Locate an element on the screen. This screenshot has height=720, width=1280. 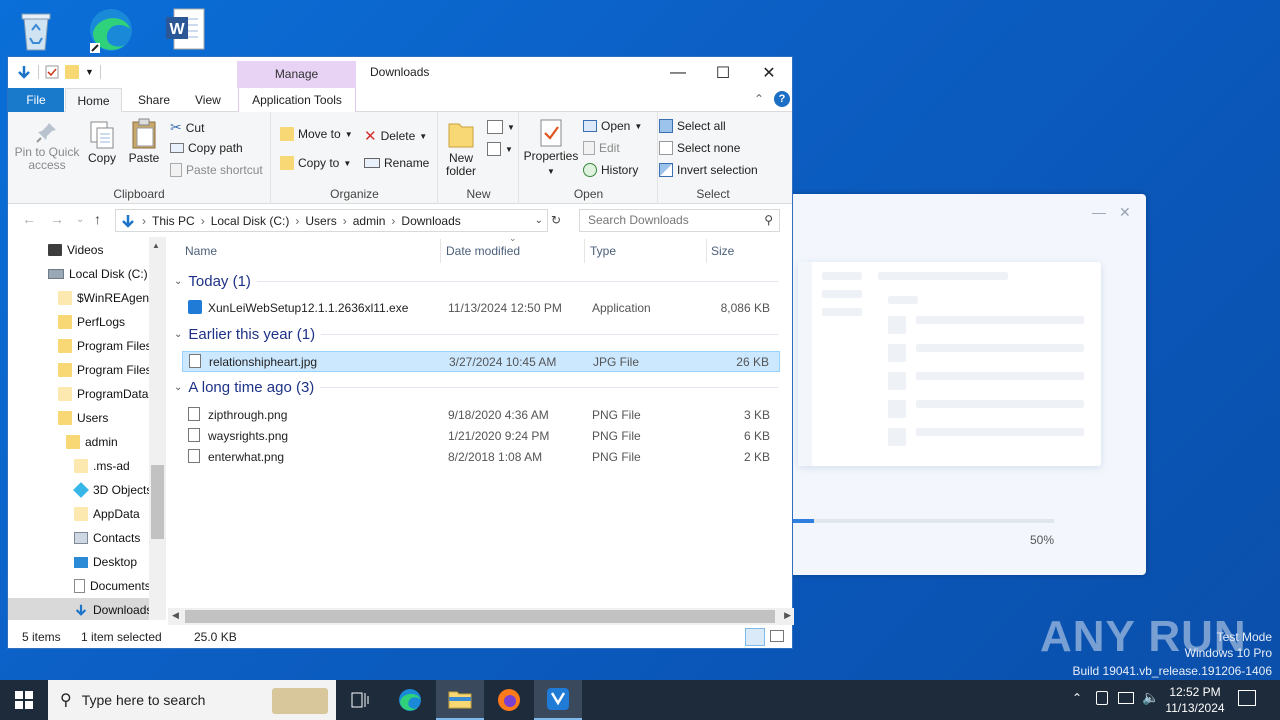
xunlei-taskbar-icon is located at coordinates (558, 700).